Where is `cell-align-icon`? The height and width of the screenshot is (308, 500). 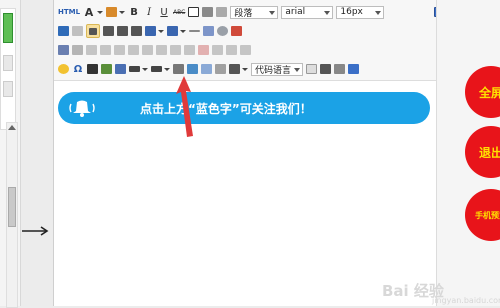
cell-align-icon is located at coordinates (217, 50).